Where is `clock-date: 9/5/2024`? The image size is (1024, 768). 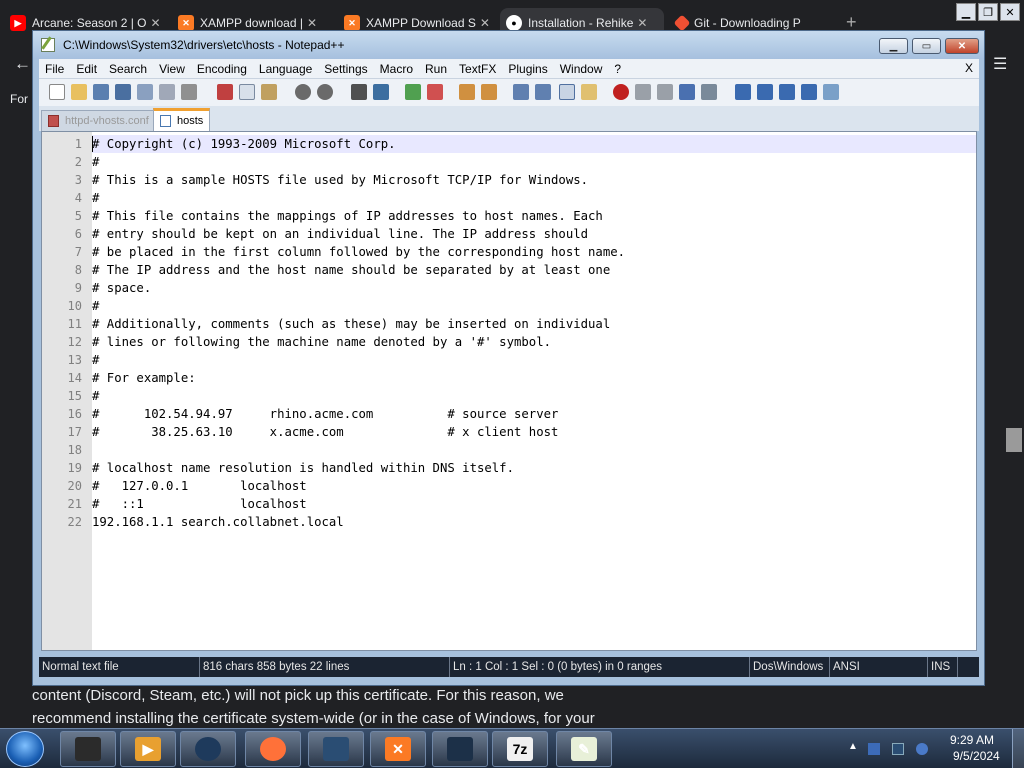
clock-date: 9/5/2024 is located at coordinates (976, 756).